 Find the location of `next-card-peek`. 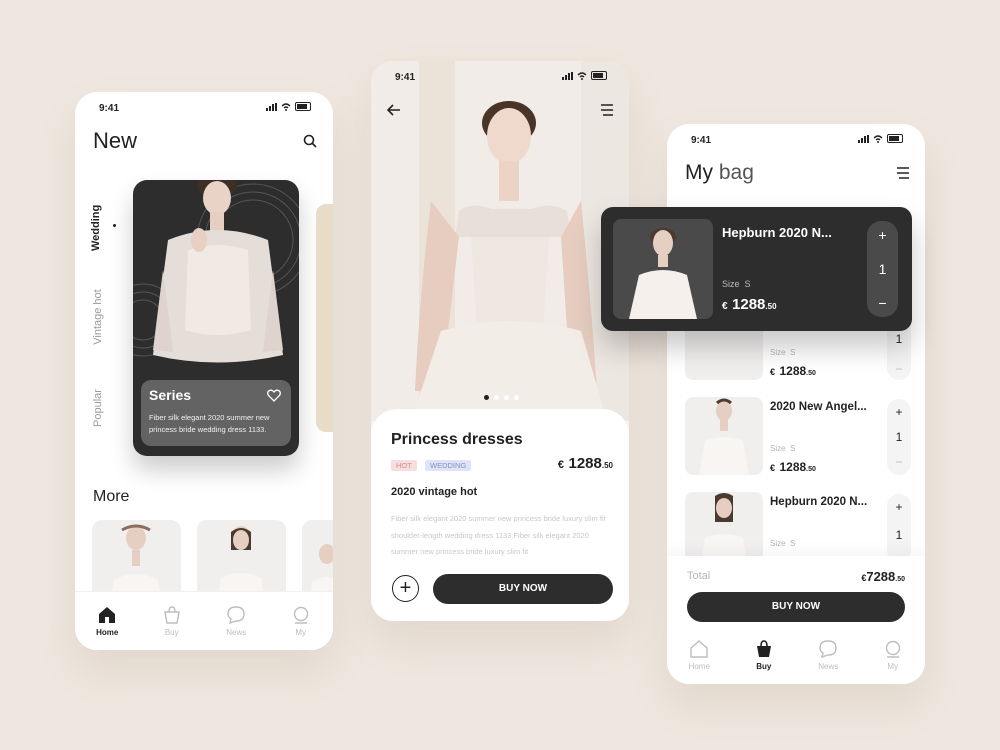

next-card-peek is located at coordinates (324, 318).